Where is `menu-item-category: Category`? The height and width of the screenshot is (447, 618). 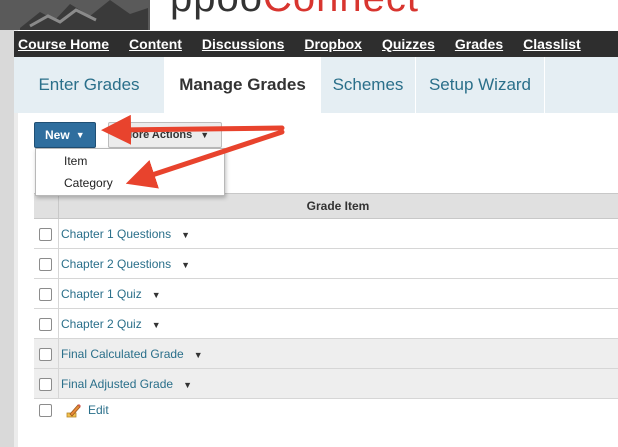
menu-item-category: Category is located at coordinates (88, 183).